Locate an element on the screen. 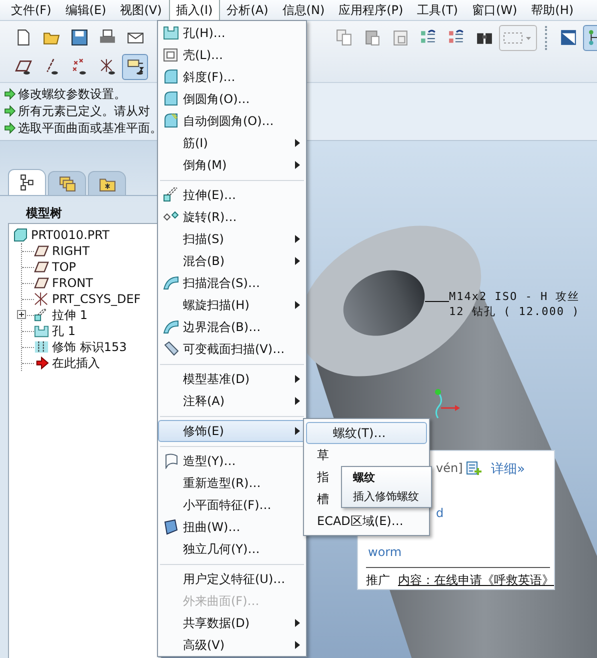  tree-item: RIGHT is located at coordinates (62, 251).